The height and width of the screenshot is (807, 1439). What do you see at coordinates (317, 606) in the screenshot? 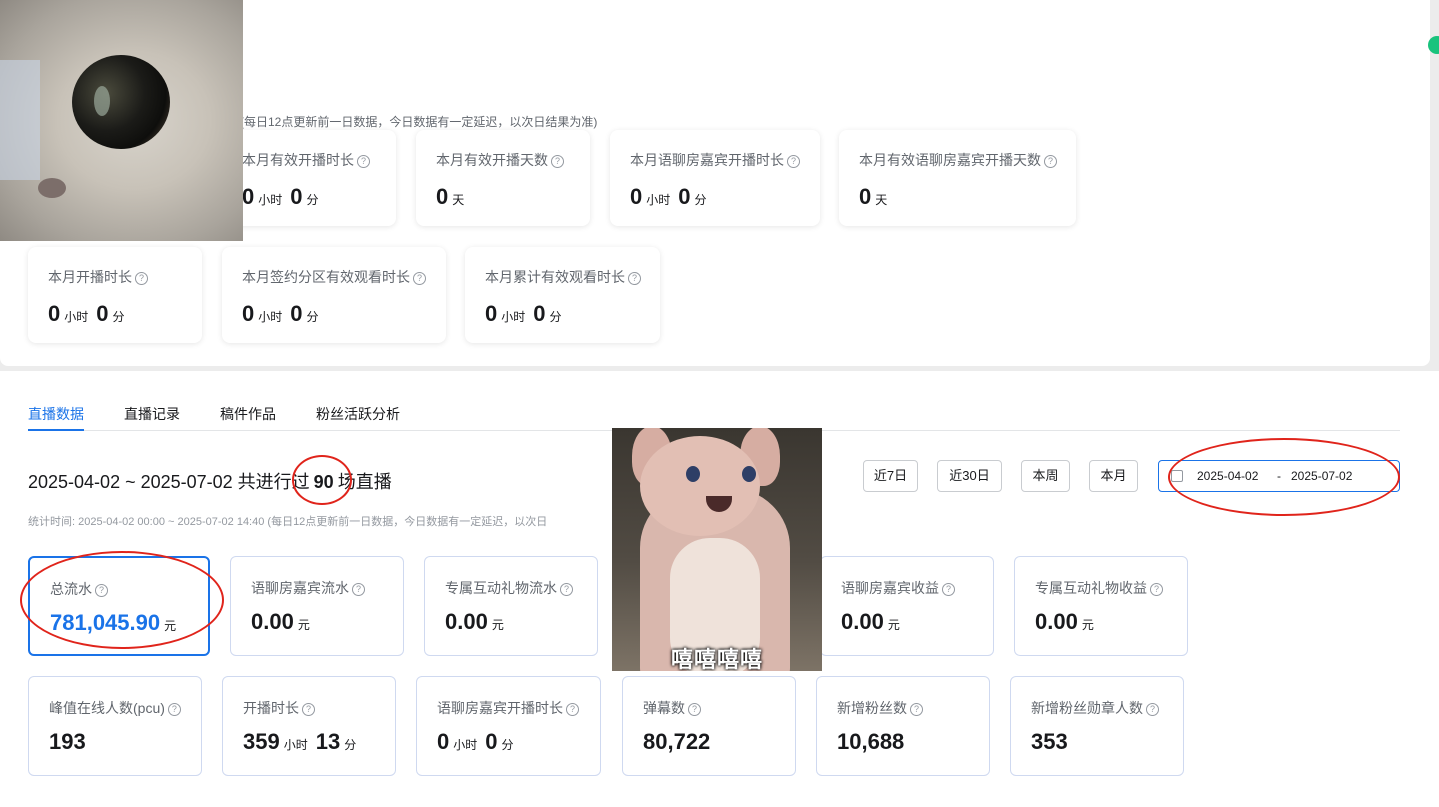
I see `metric-voice-room-guest-revenue-card: 语聊房嘉宾流水? 0.00 元` at bounding box center [317, 606].